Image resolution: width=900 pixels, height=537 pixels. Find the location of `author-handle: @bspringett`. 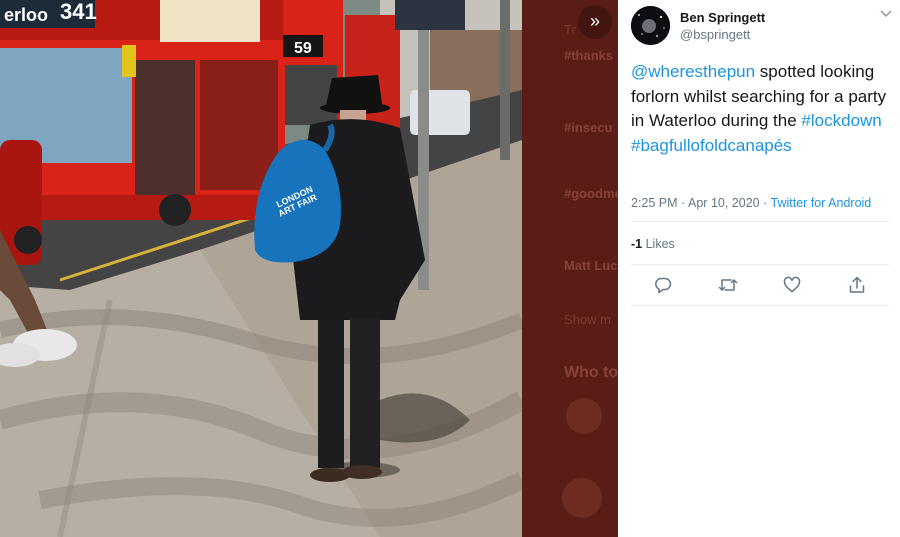

author-handle: @bspringett is located at coordinates (715, 34).